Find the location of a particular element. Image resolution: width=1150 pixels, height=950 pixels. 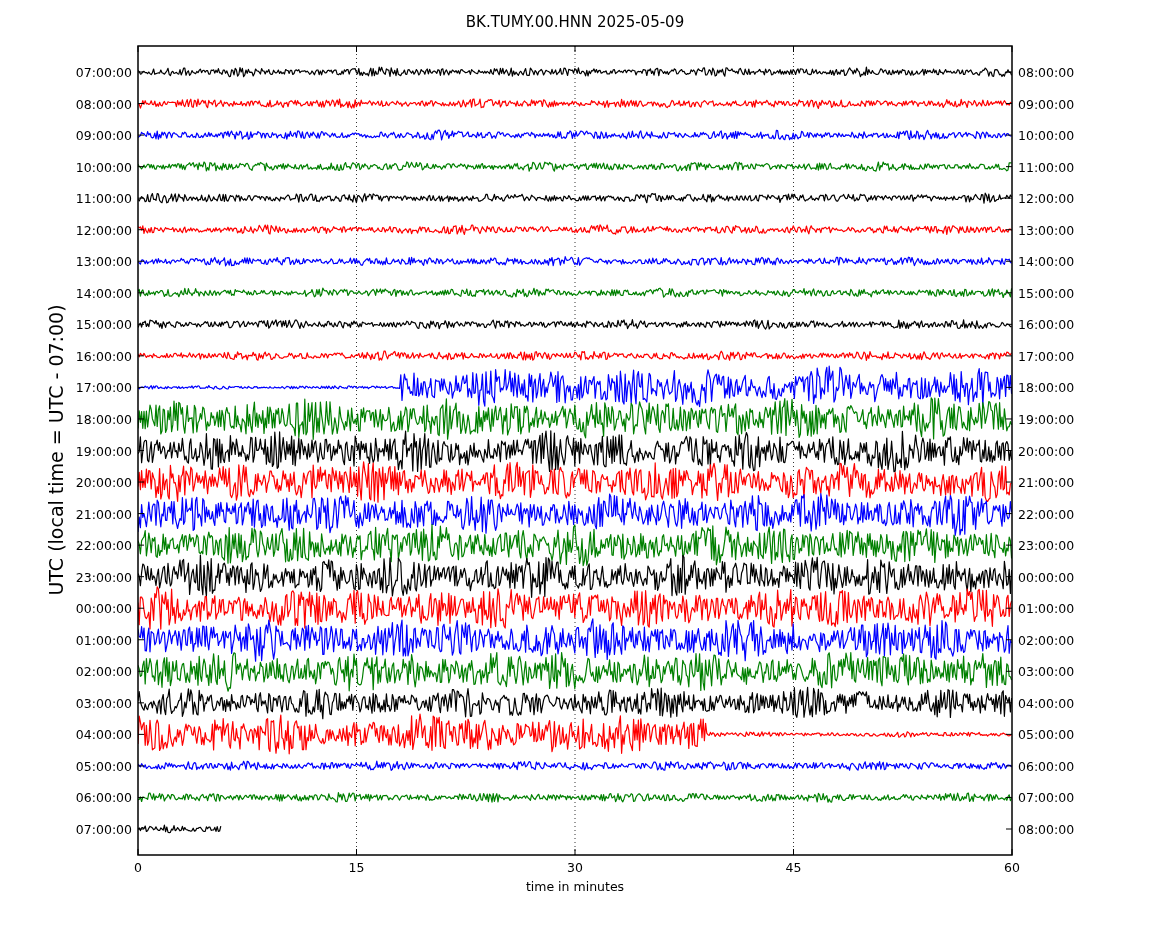

axis-tick-label: 0 is located at coordinates (138, 867).